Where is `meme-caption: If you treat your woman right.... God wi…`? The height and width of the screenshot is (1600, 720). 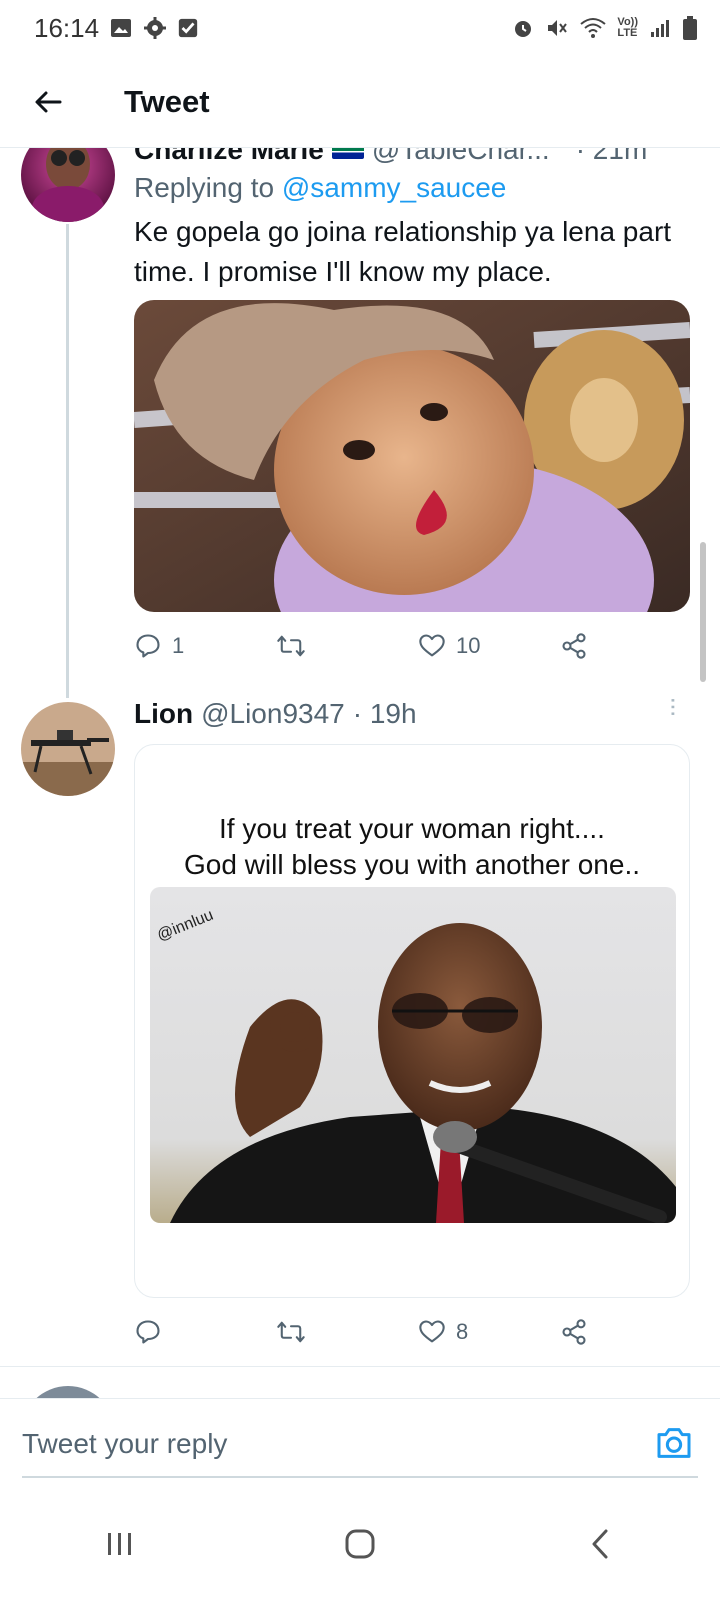 meme-caption: If you treat your woman right.... God wi… is located at coordinates (412, 847).